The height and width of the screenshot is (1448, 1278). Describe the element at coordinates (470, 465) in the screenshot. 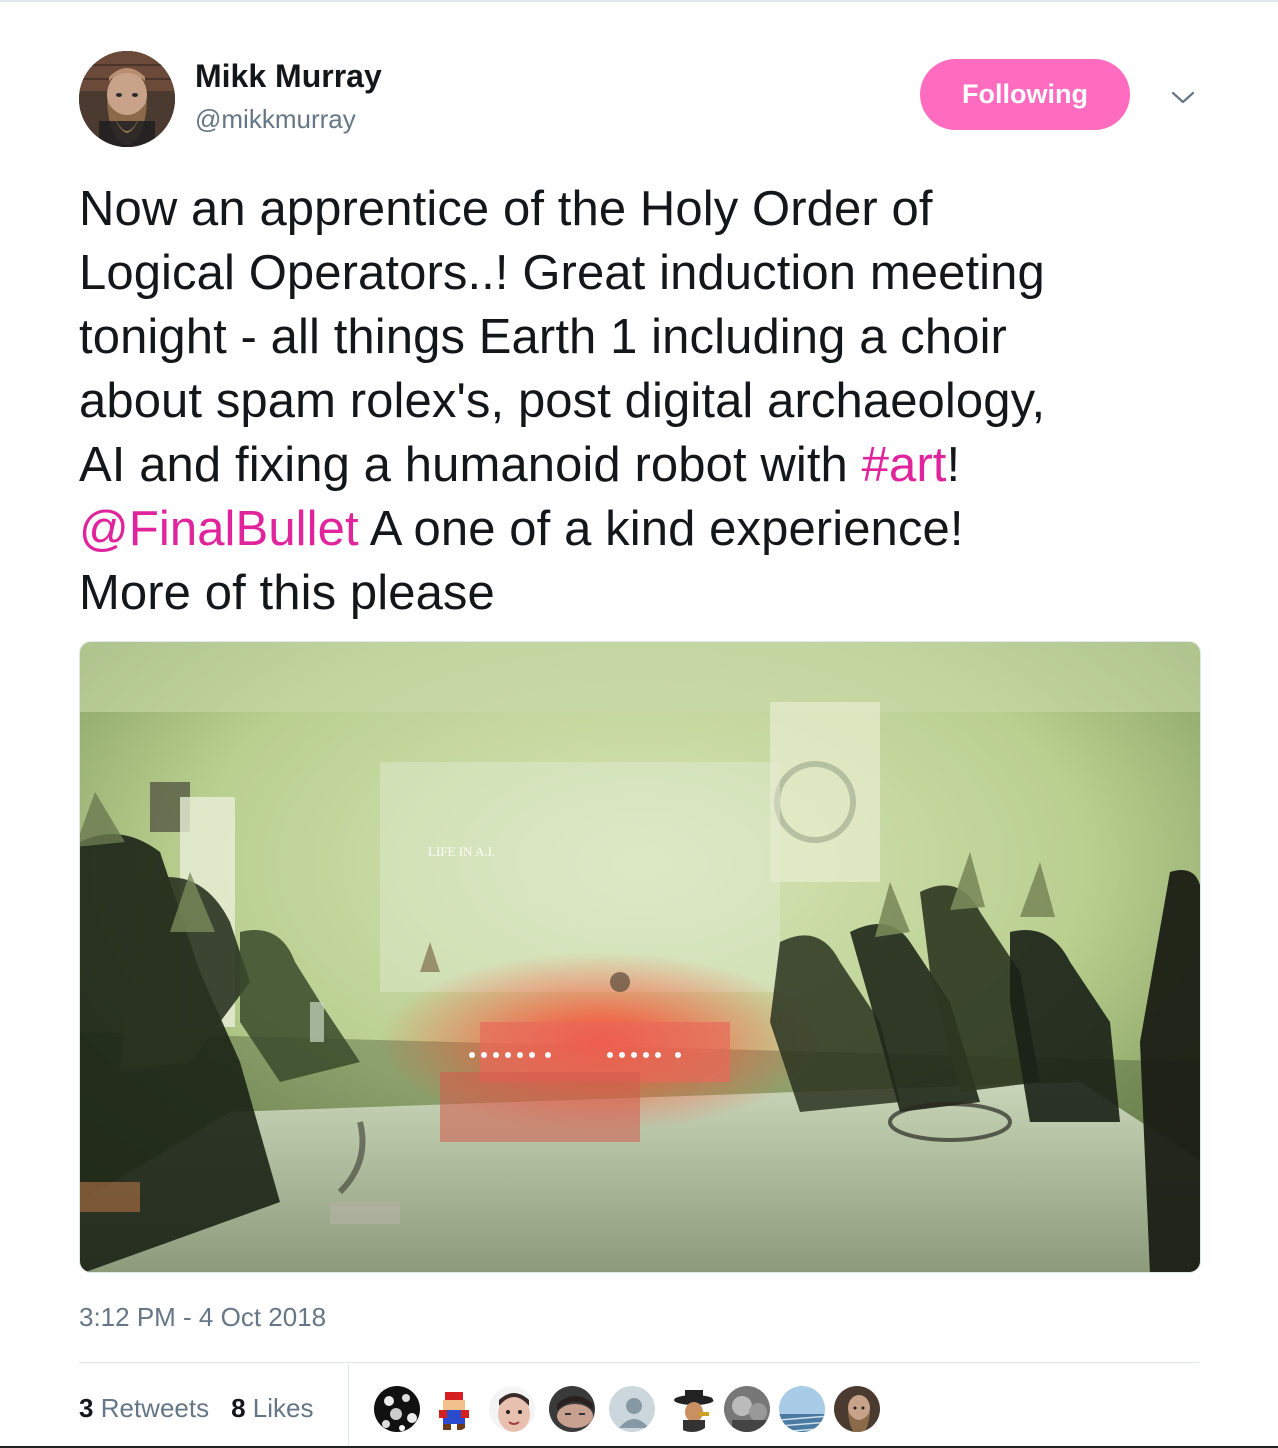

I see `tweet-text-segment: AI and fixing a humanoid robot with` at that location.